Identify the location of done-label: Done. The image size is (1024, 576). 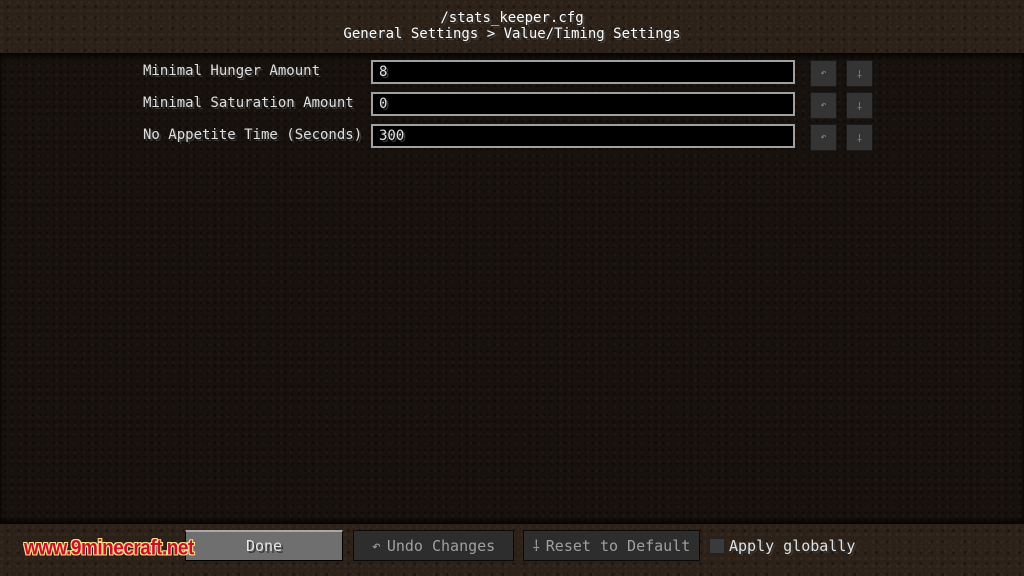
(264, 546).